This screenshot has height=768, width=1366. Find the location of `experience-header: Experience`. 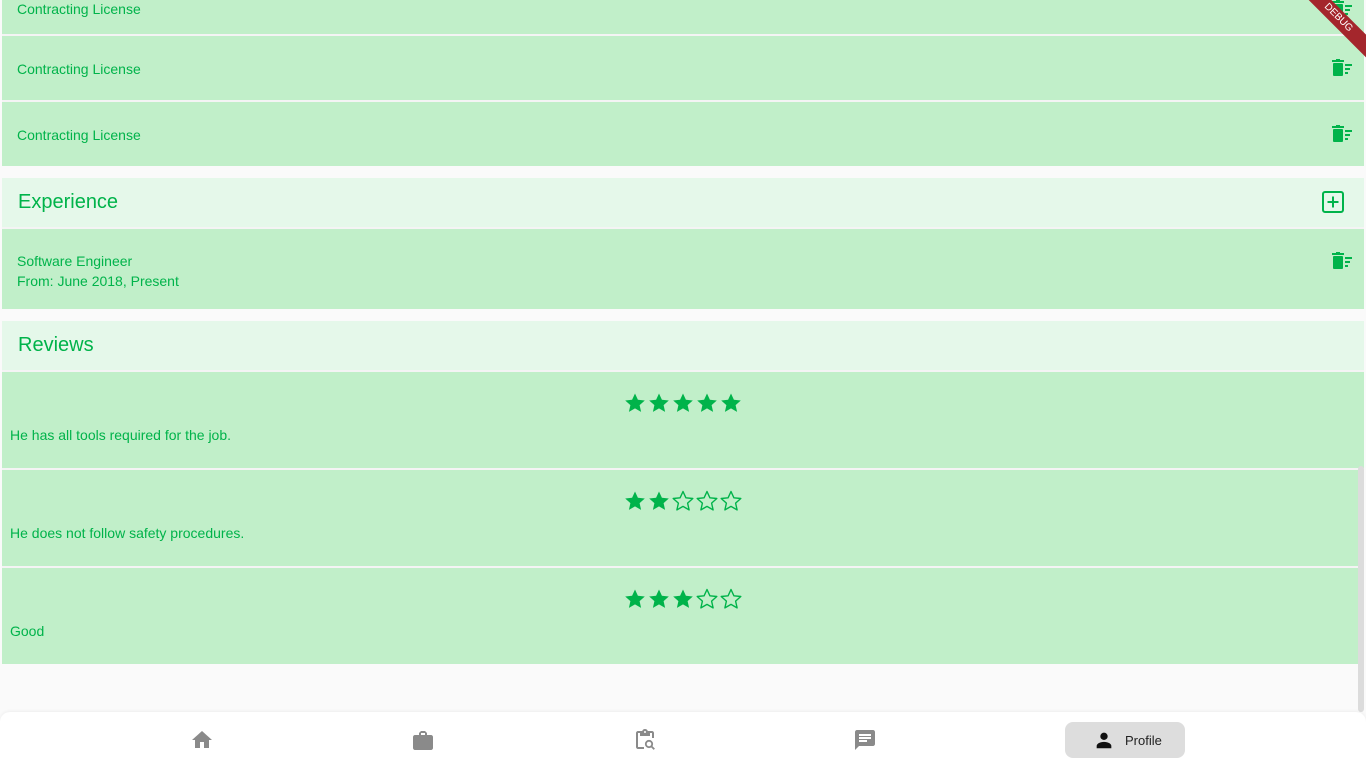

experience-header: Experience is located at coordinates (683, 203).